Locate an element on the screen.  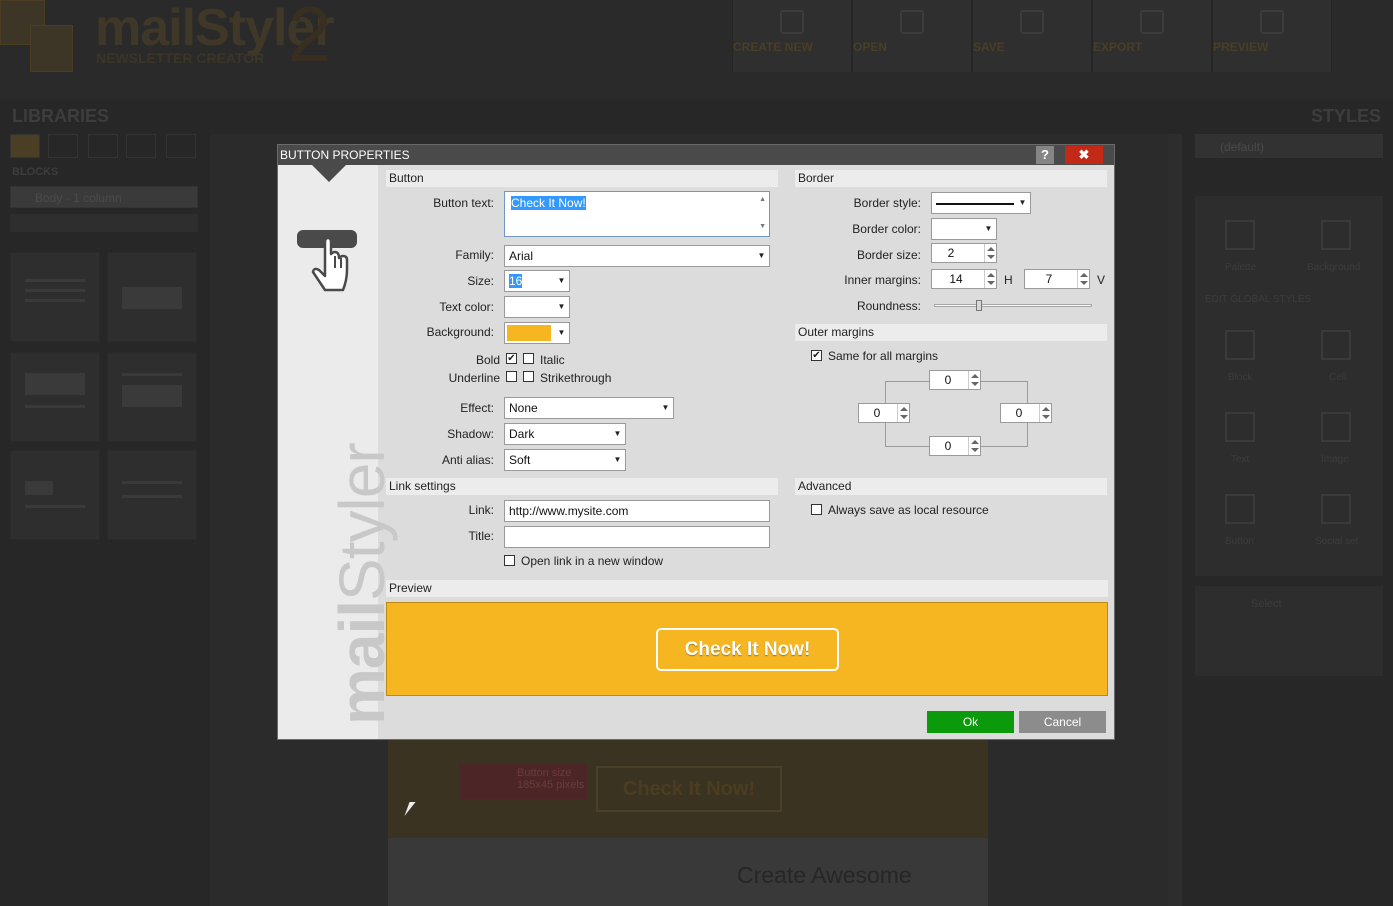
anti-alias-select: Soft ▼ is located at coordinates (565, 460).